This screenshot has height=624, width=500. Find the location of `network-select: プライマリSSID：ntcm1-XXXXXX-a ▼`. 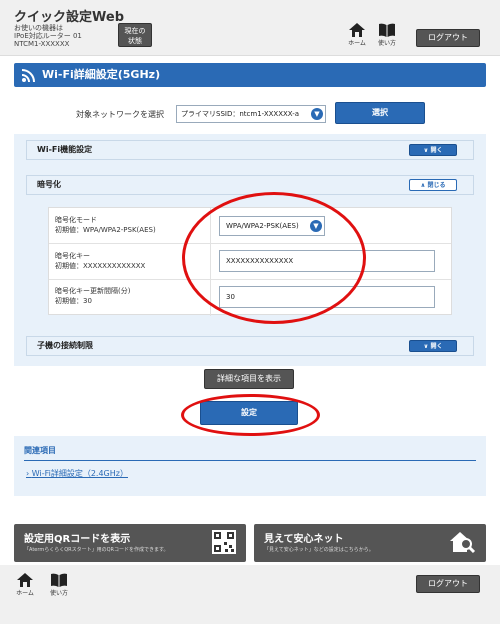

network-select: プライマリSSID：ntcm1-XXXXXX-a ▼ is located at coordinates (251, 114).